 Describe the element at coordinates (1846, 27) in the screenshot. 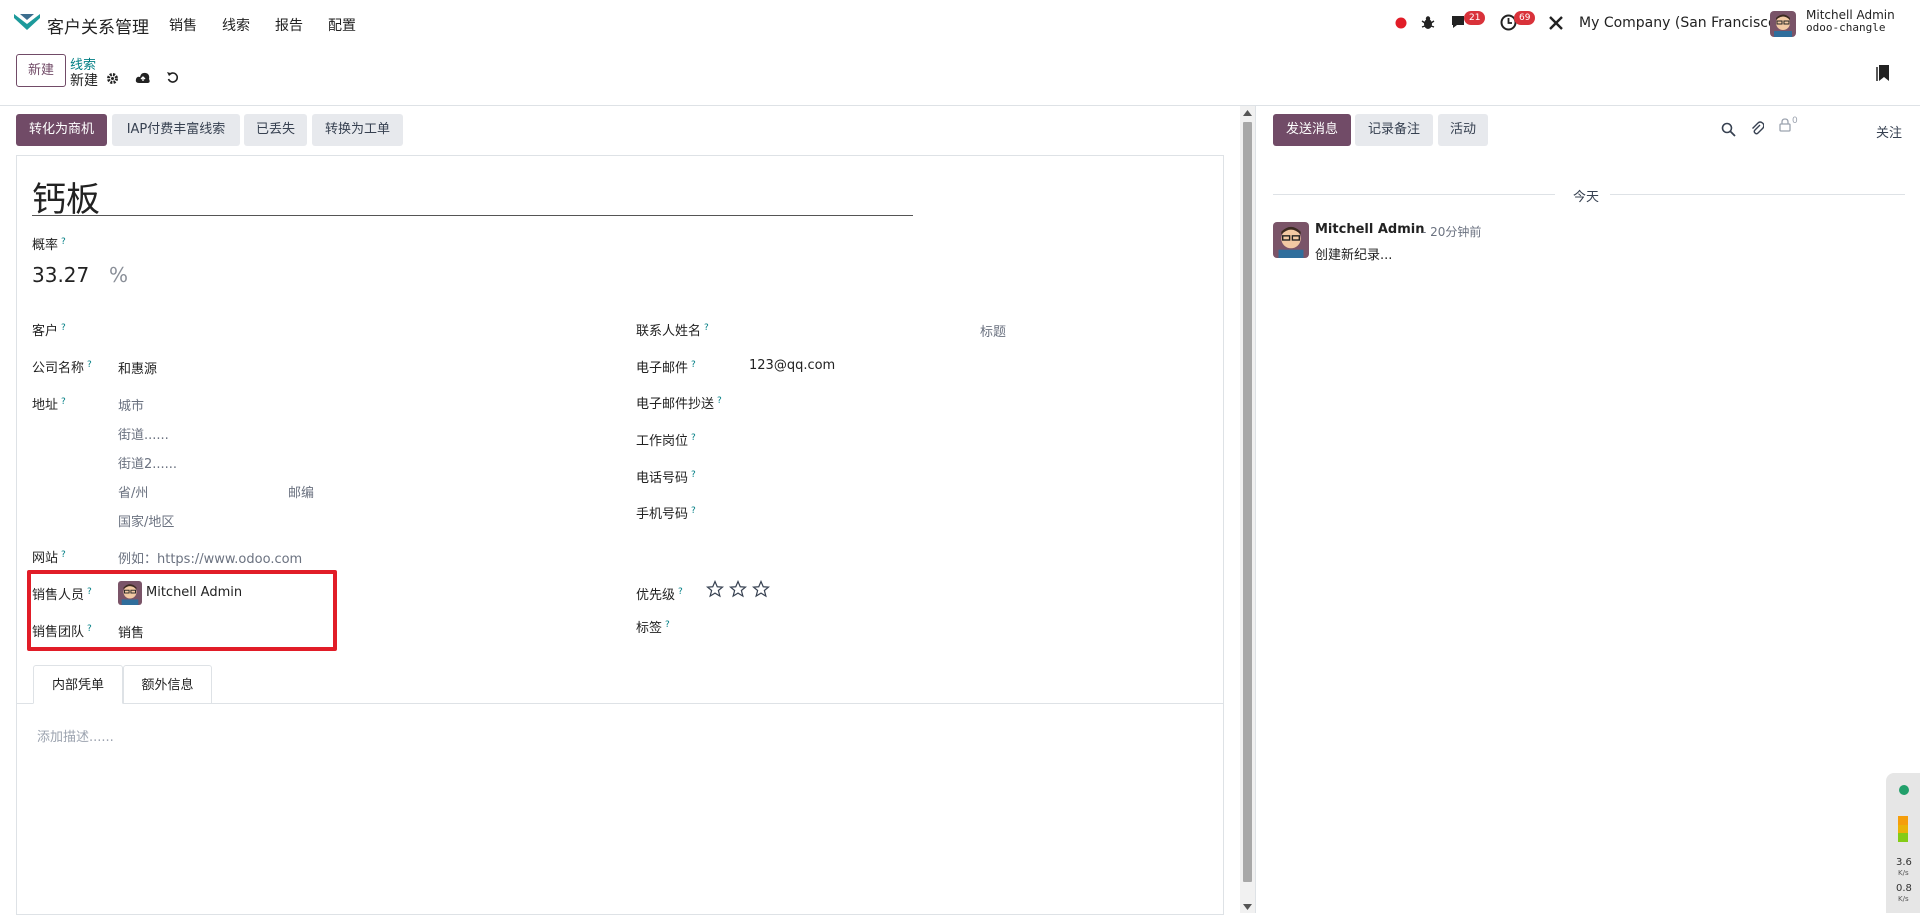

I see `database-name: odoo-changle` at that location.